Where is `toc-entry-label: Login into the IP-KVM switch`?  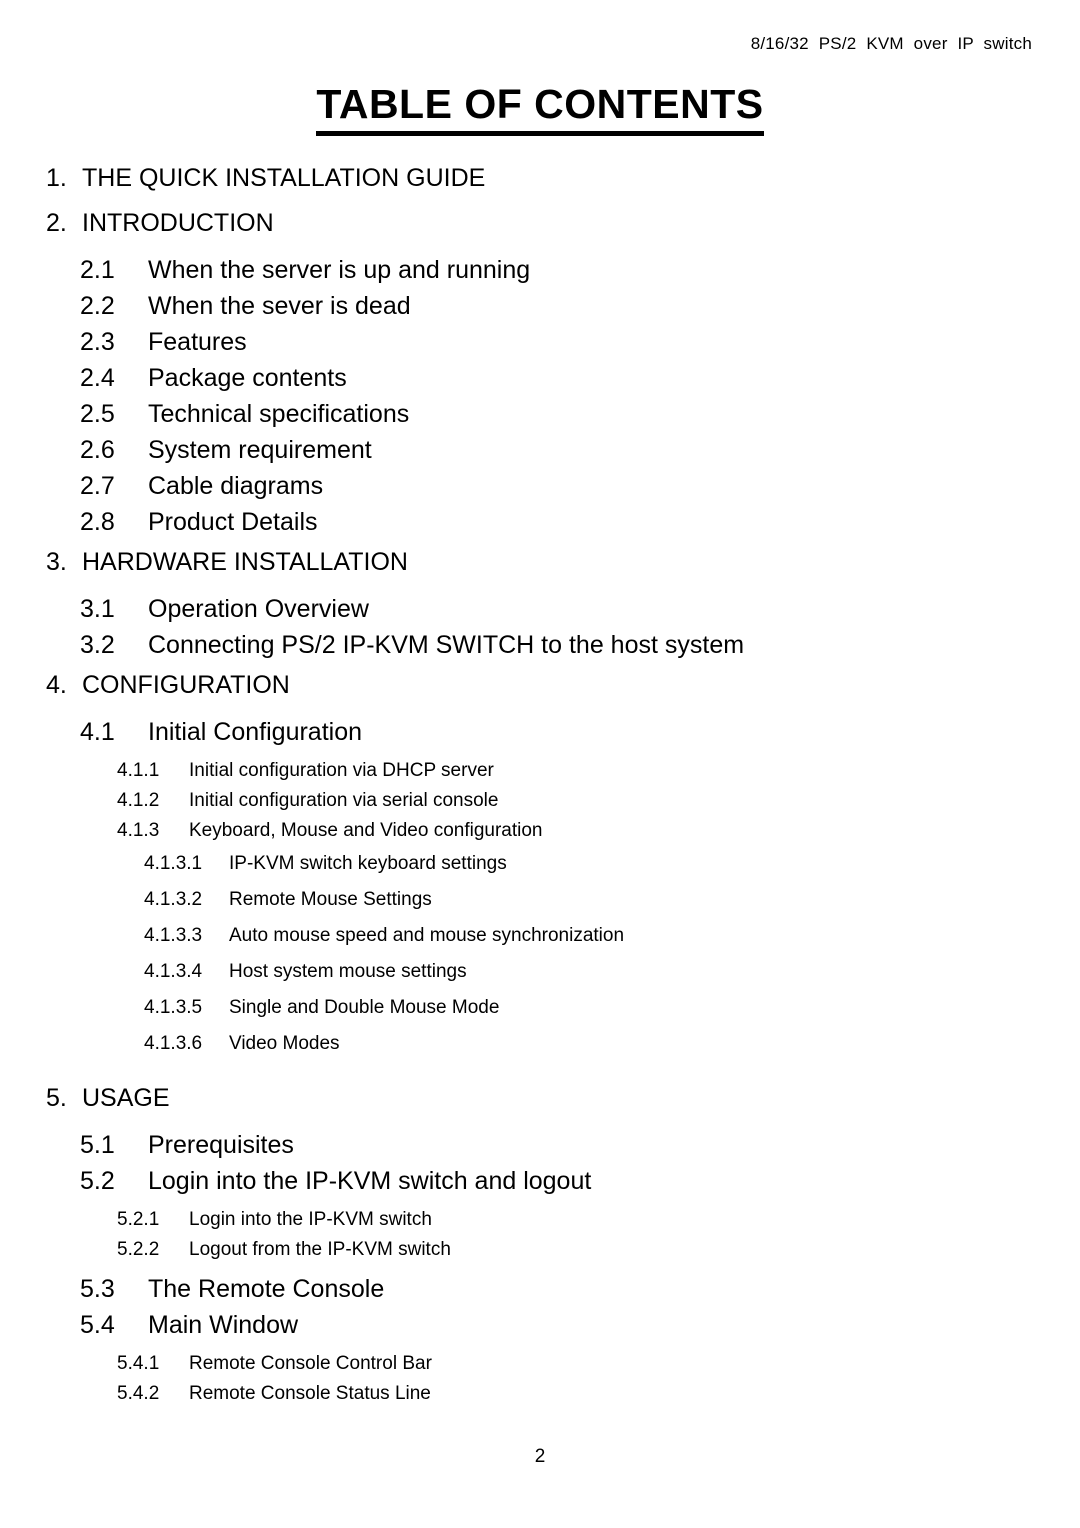 toc-entry-label: Login into the IP-KVM switch is located at coordinates (310, 1219).